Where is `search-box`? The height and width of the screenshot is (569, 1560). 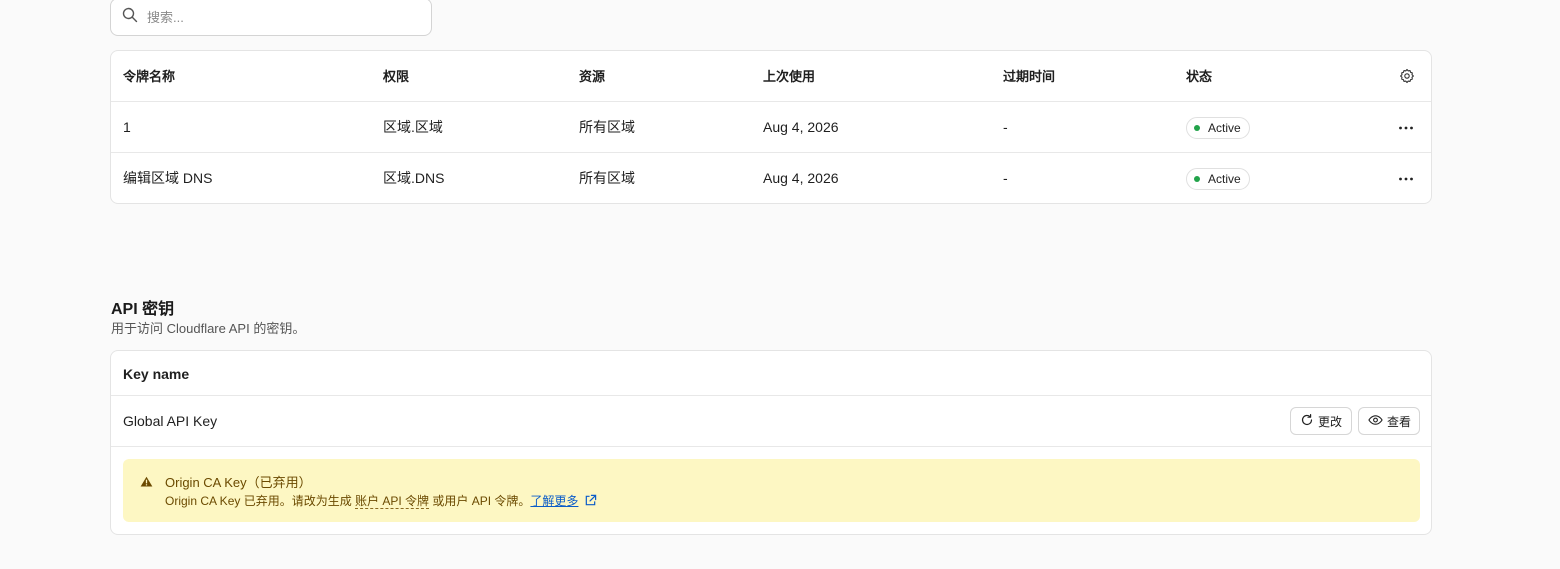 search-box is located at coordinates (271, 18).